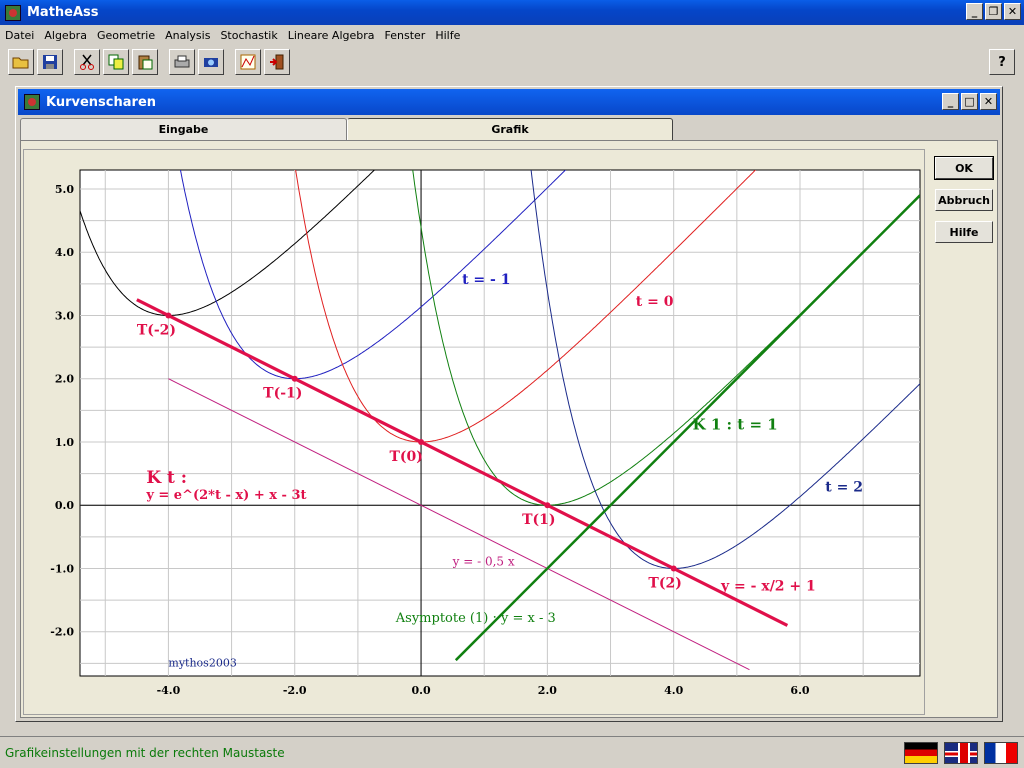 The height and width of the screenshot is (768, 1024). Describe the element at coordinates (1012, 11) in the screenshot. I see `close-button: ✕` at that location.